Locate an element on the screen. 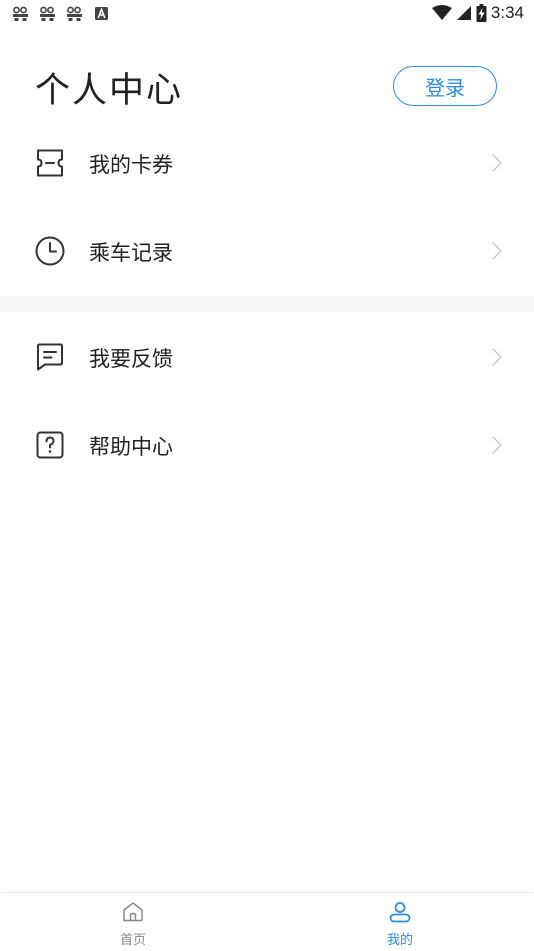 The image size is (534, 951). menu-item-ride-records: 乘车记录 is located at coordinates (267, 251).